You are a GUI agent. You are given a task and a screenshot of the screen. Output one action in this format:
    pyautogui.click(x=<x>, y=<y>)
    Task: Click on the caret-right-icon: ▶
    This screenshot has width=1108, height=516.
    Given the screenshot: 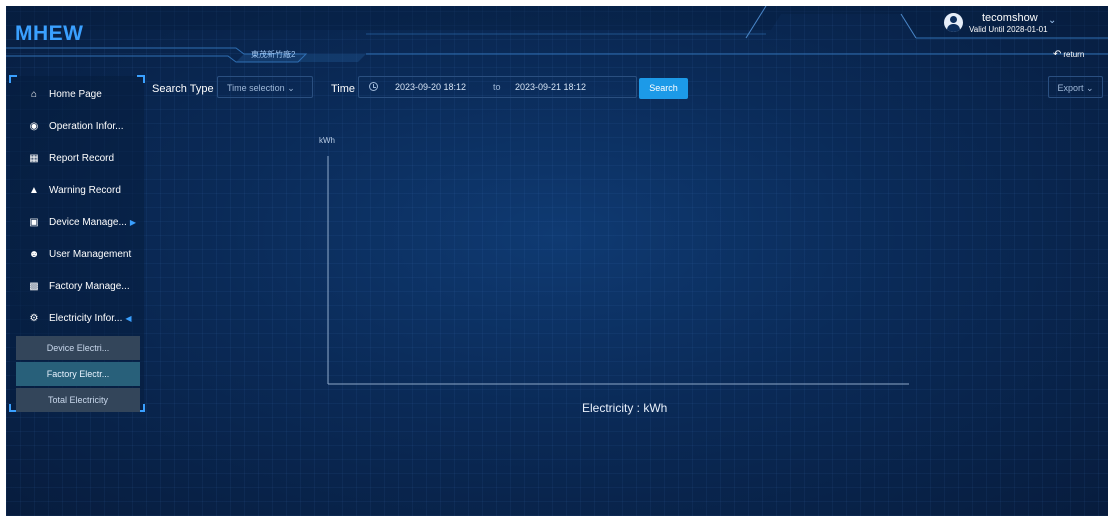 What is the action you would take?
    pyautogui.click(x=132, y=222)
    